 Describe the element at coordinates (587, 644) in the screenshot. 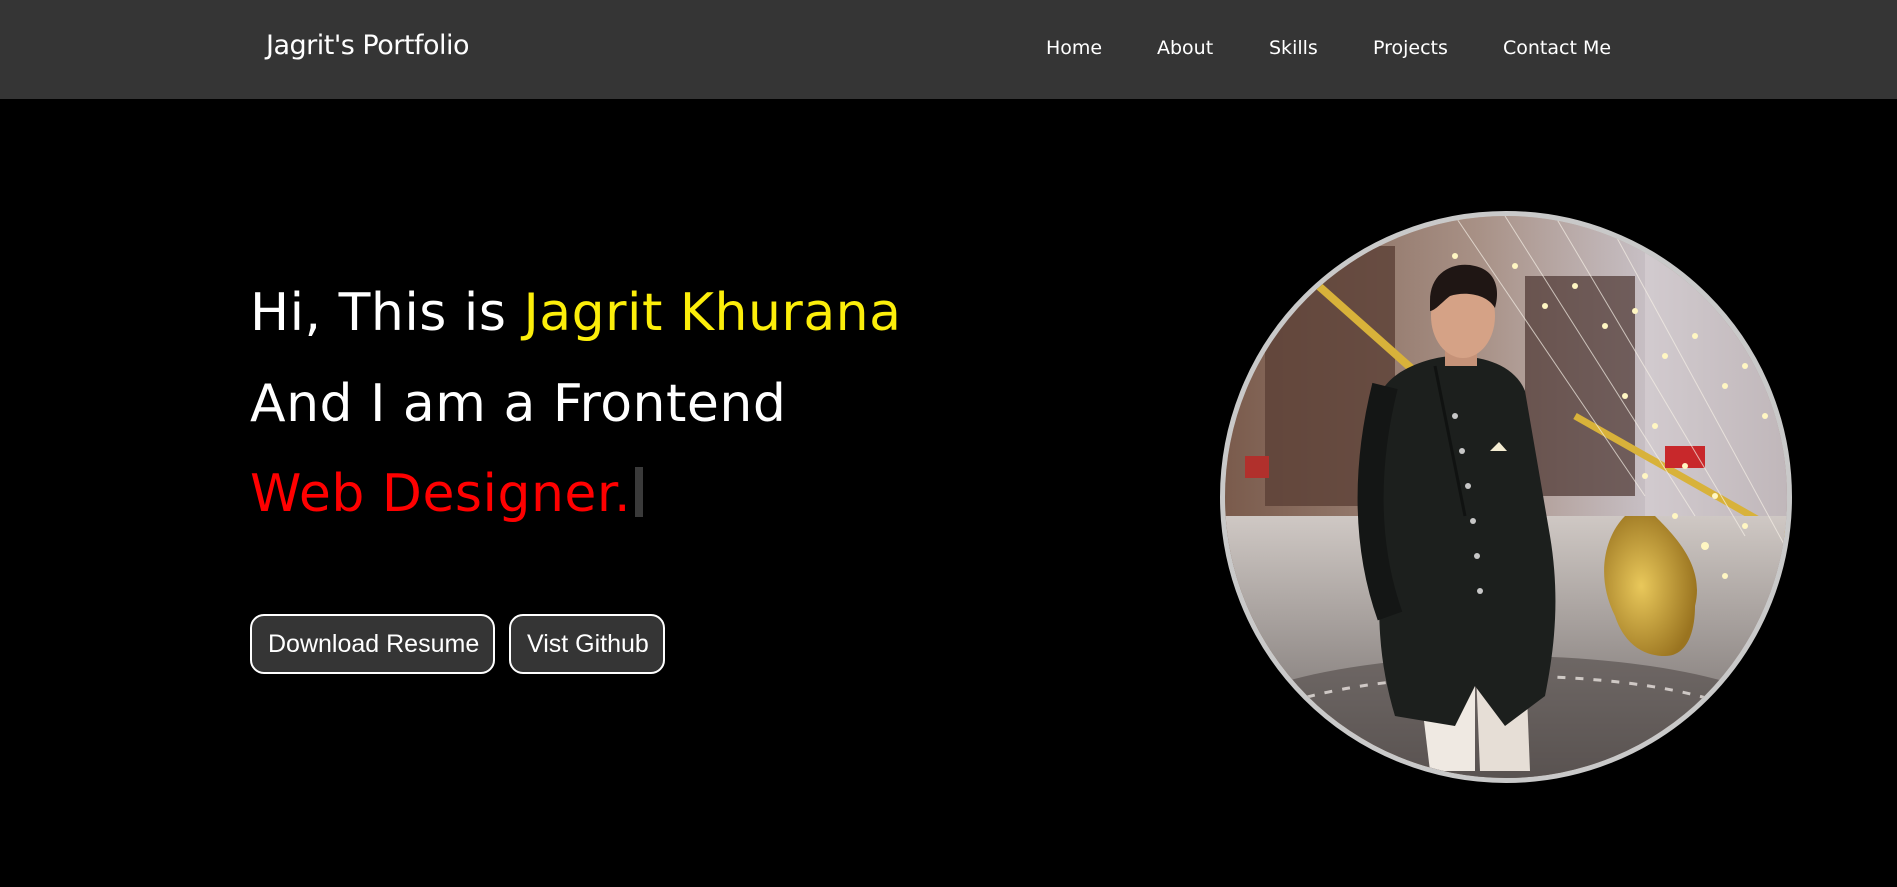

I see `visit-github-button: Vist Github` at that location.